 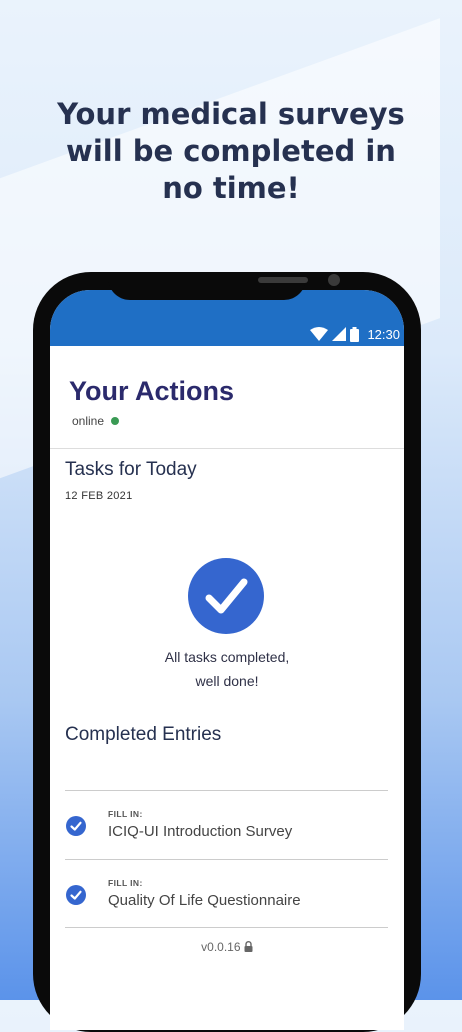 I want to click on entries-bottom-divider, so click(x=226, y=927).